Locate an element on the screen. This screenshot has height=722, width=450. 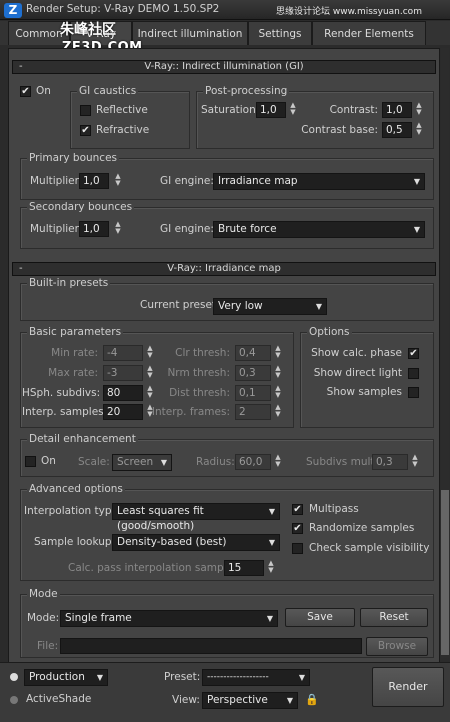
rollout-irradiance-title: V-Ray:: Irradiance map is located at coordinates (224, 268).